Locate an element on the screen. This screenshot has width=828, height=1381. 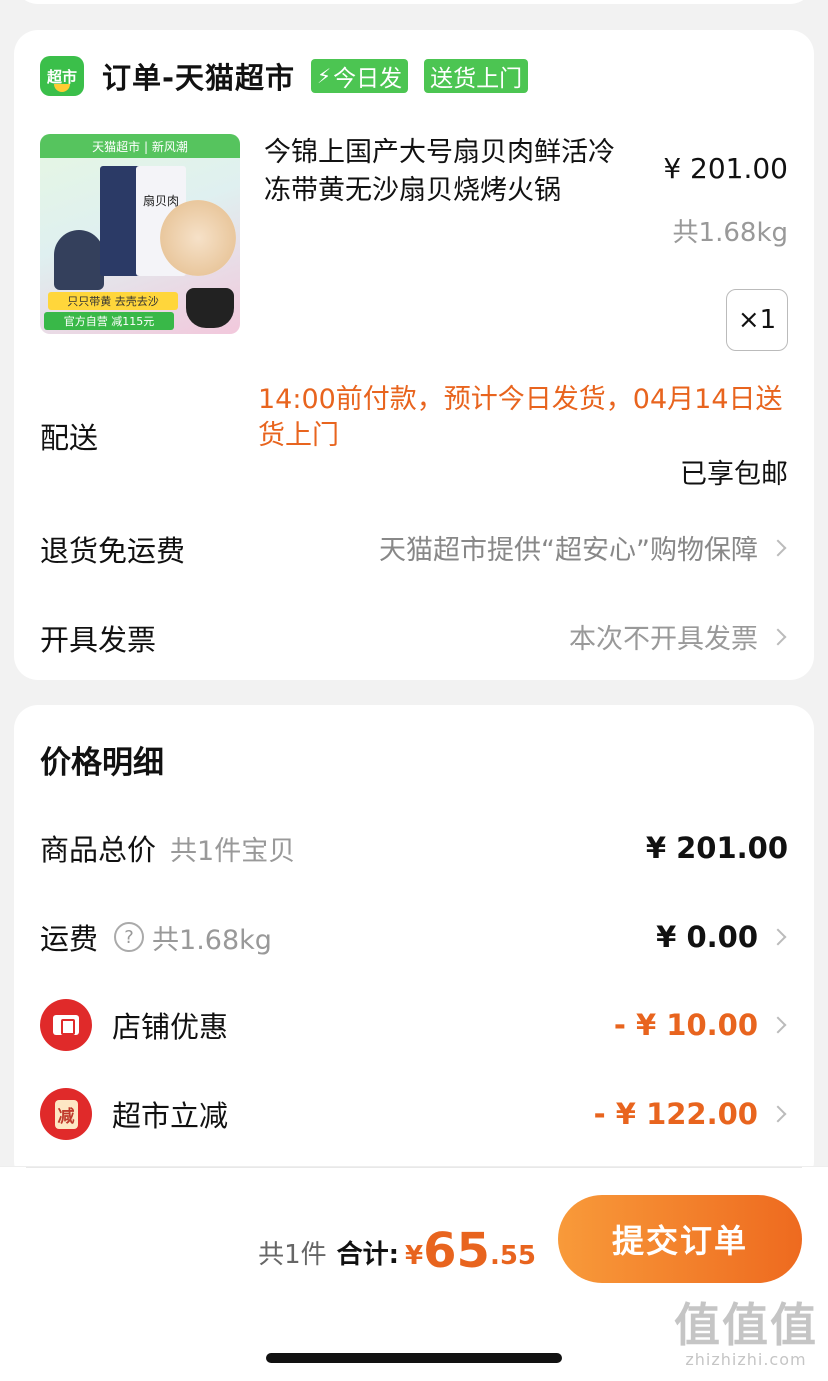
item-count: 共1件 is located at coordinates (292, 1255).